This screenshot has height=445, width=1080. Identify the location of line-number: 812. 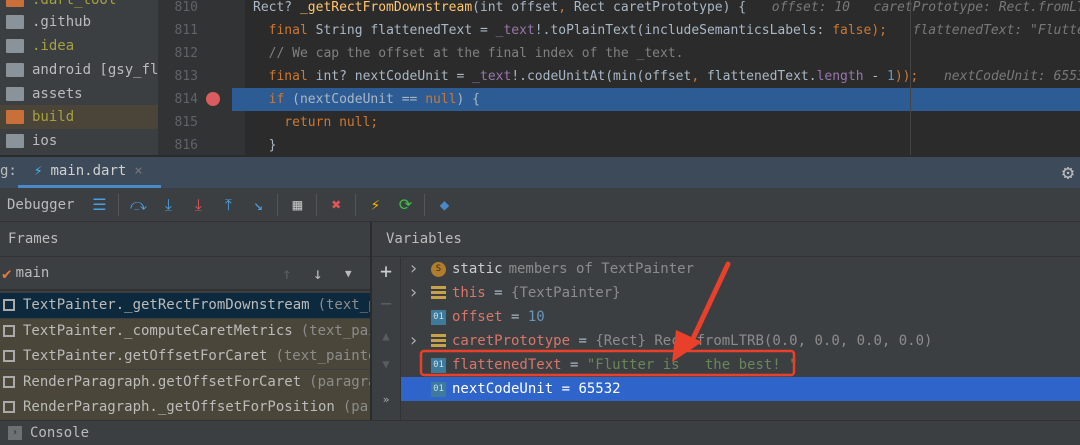
(186, 53).